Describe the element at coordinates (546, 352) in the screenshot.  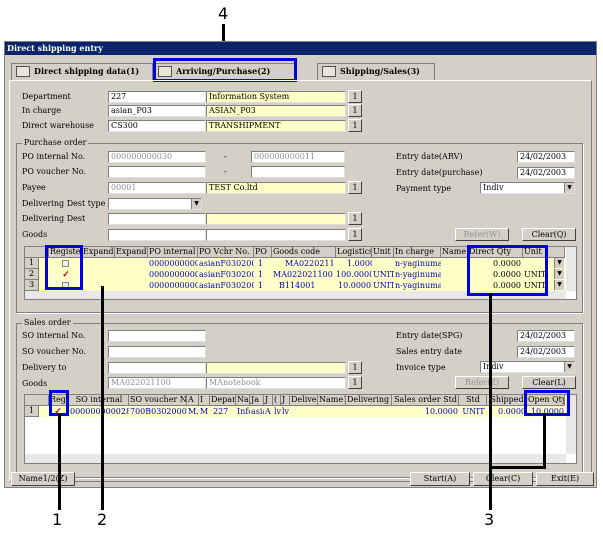
I see `sales-entry-date-input: 24/02/2003` at that location.